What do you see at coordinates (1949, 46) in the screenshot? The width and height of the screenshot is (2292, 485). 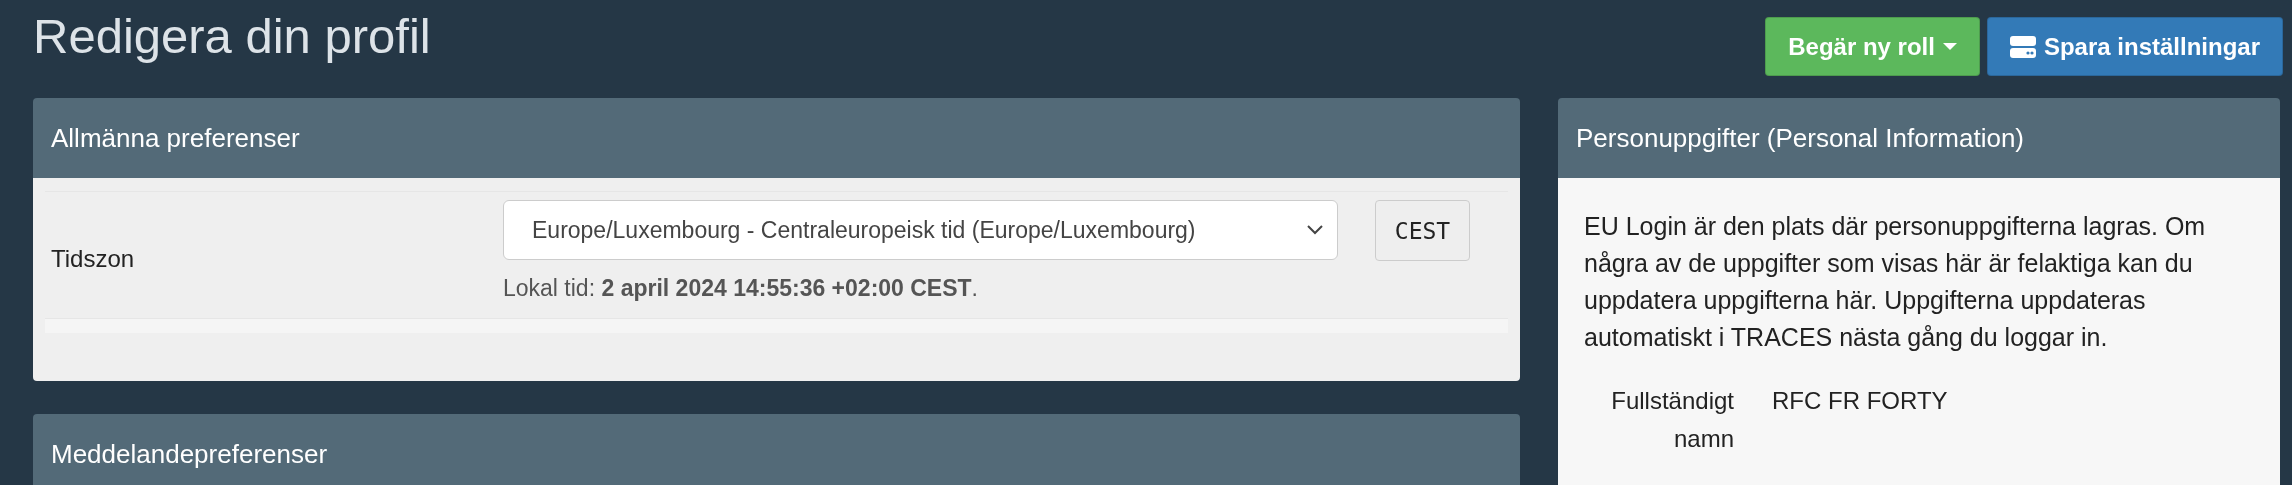 I see `caret-icon` at bounding box center [1949, 46].